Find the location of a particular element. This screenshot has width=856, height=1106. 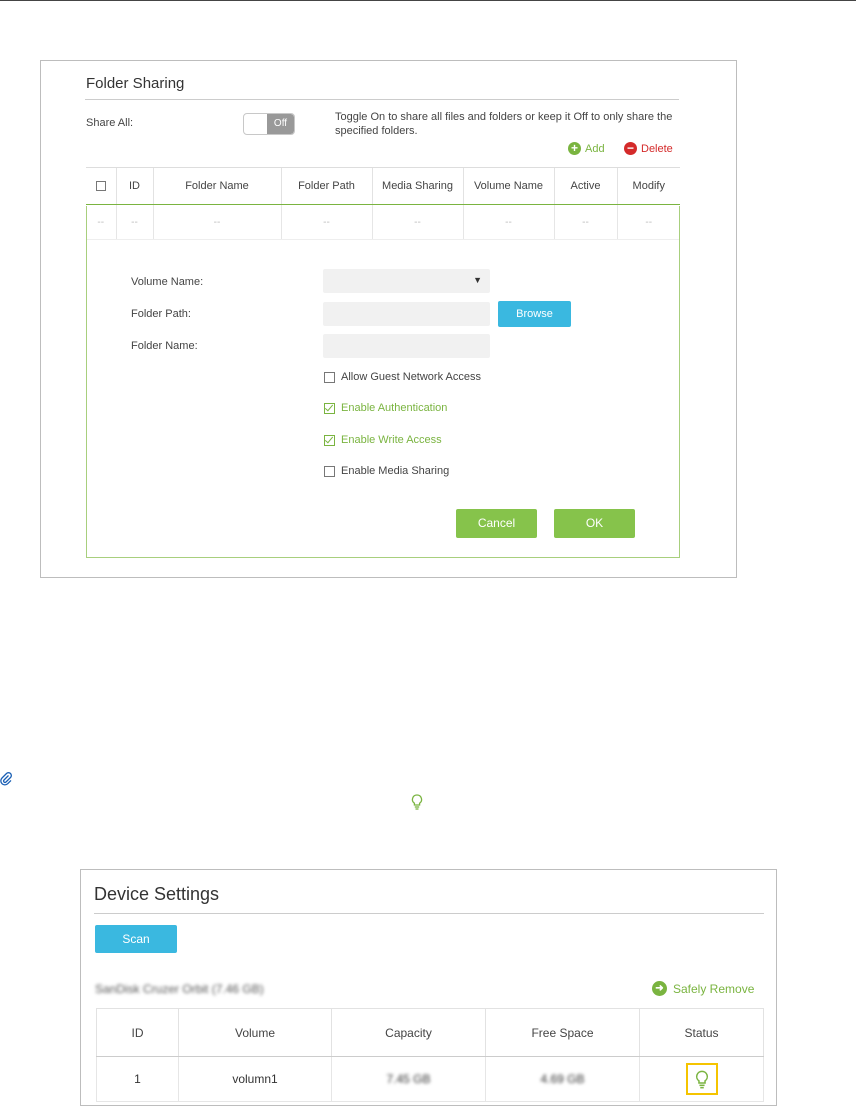

delete-button: − Delete is located at coordinates (648, 148).